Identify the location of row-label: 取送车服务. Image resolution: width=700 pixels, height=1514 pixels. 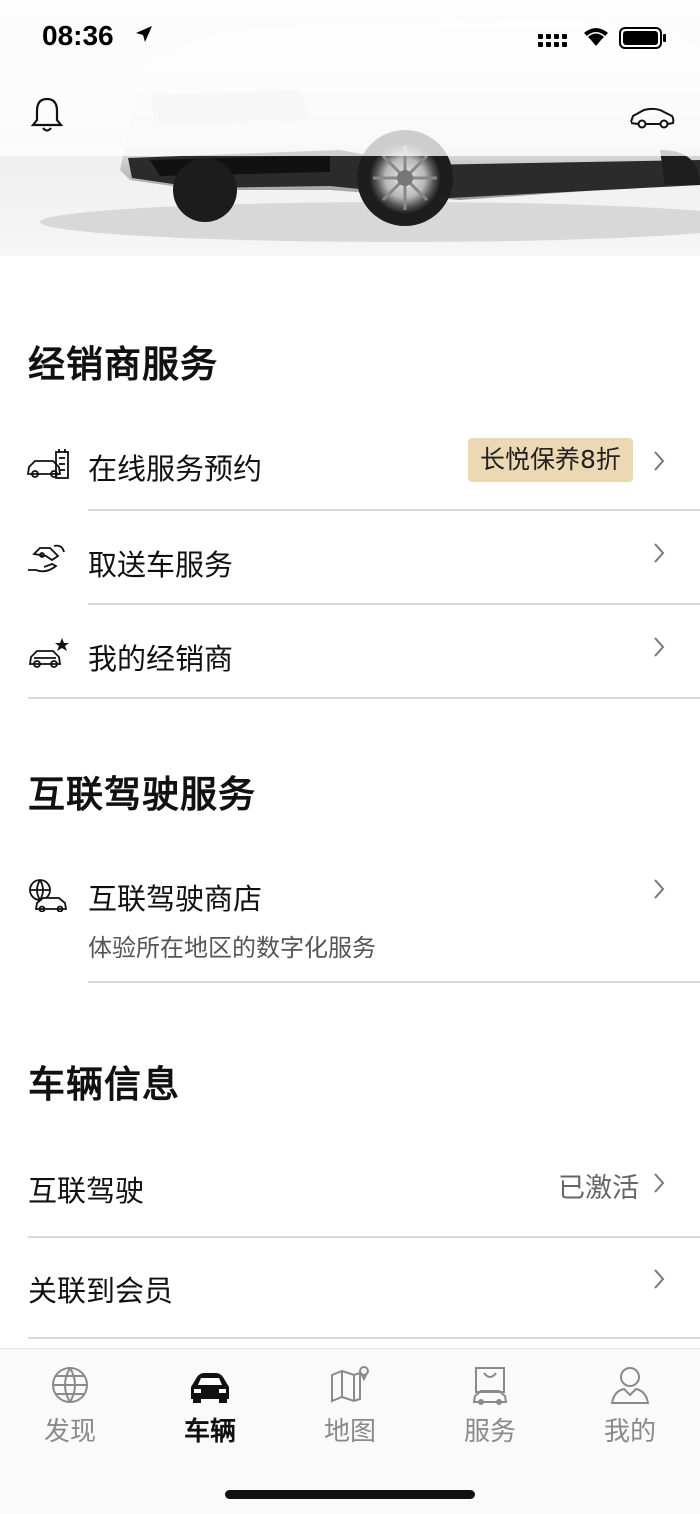
(161, 565).